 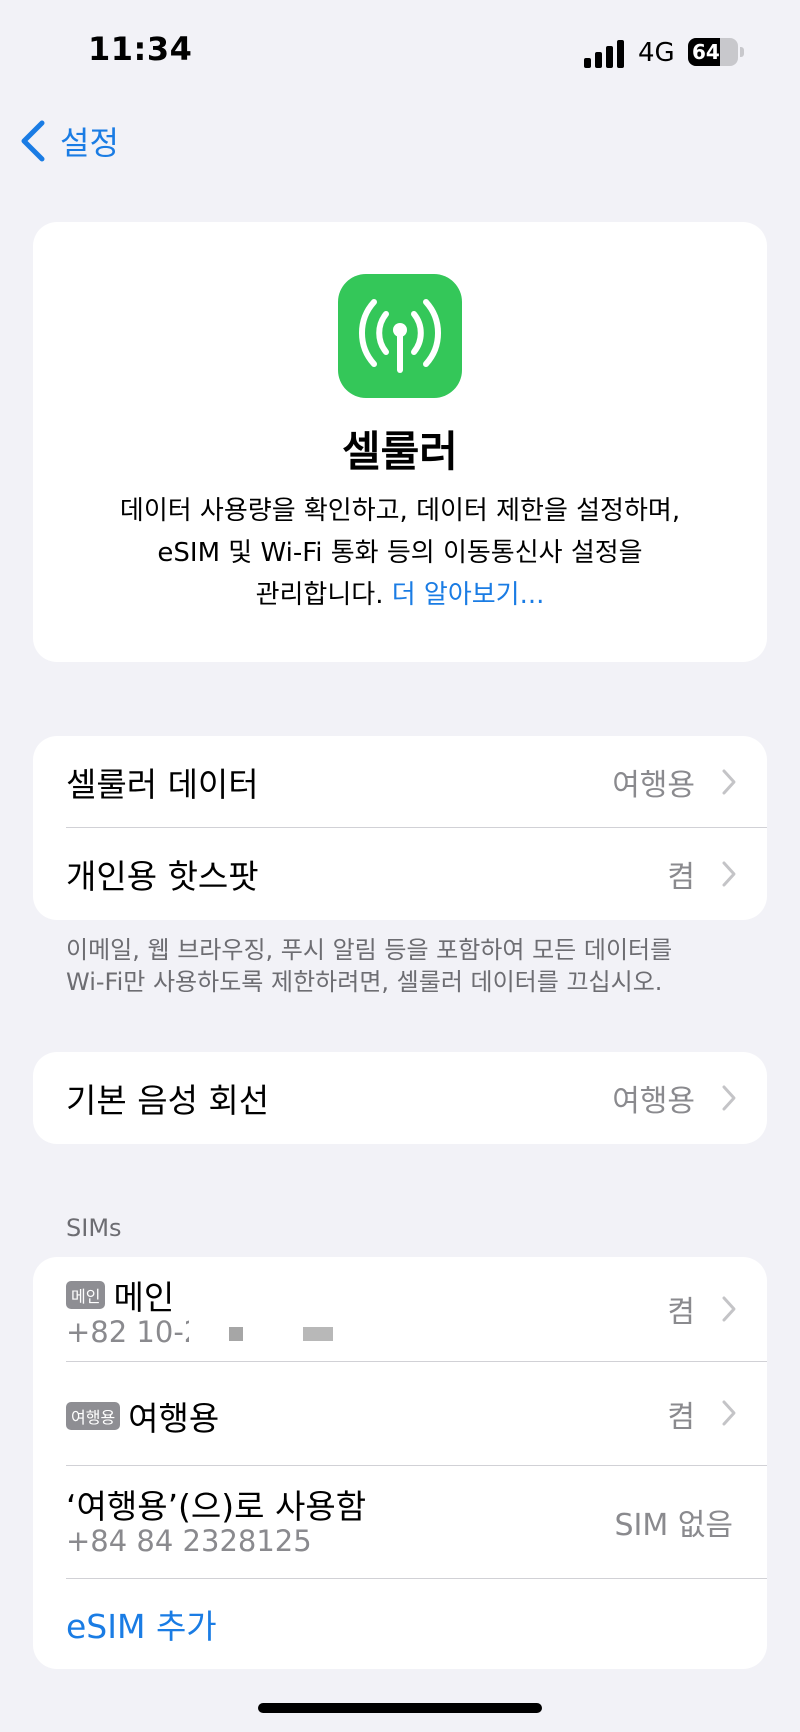 I want to click on personal-hotspot-row: 개인용 핫스팟 켬, so click(x=400, y=874).